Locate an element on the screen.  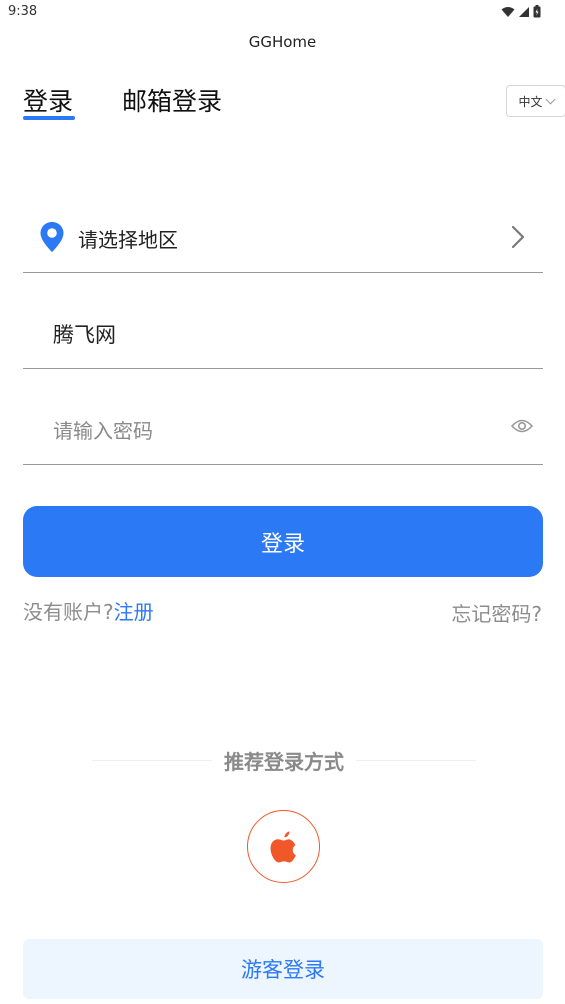
wifi-icon is located at coordinates (508, 11).